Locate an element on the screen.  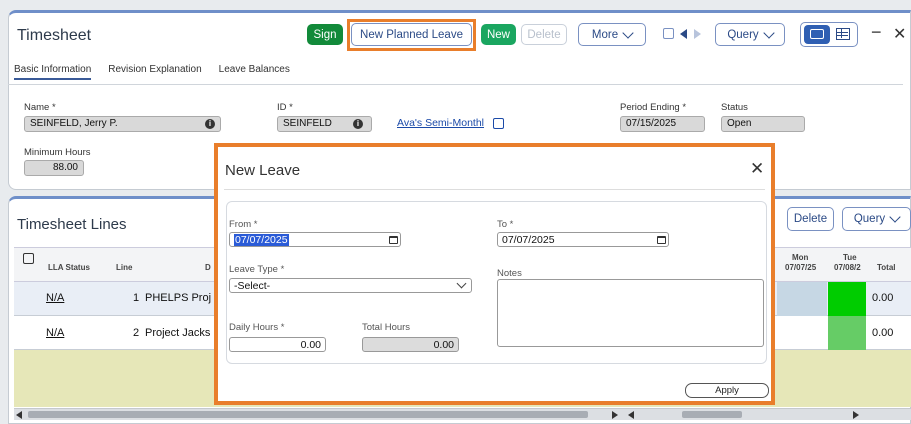
tab-revision-explanation: Revision Explanation is located at coordinates (154, 72).